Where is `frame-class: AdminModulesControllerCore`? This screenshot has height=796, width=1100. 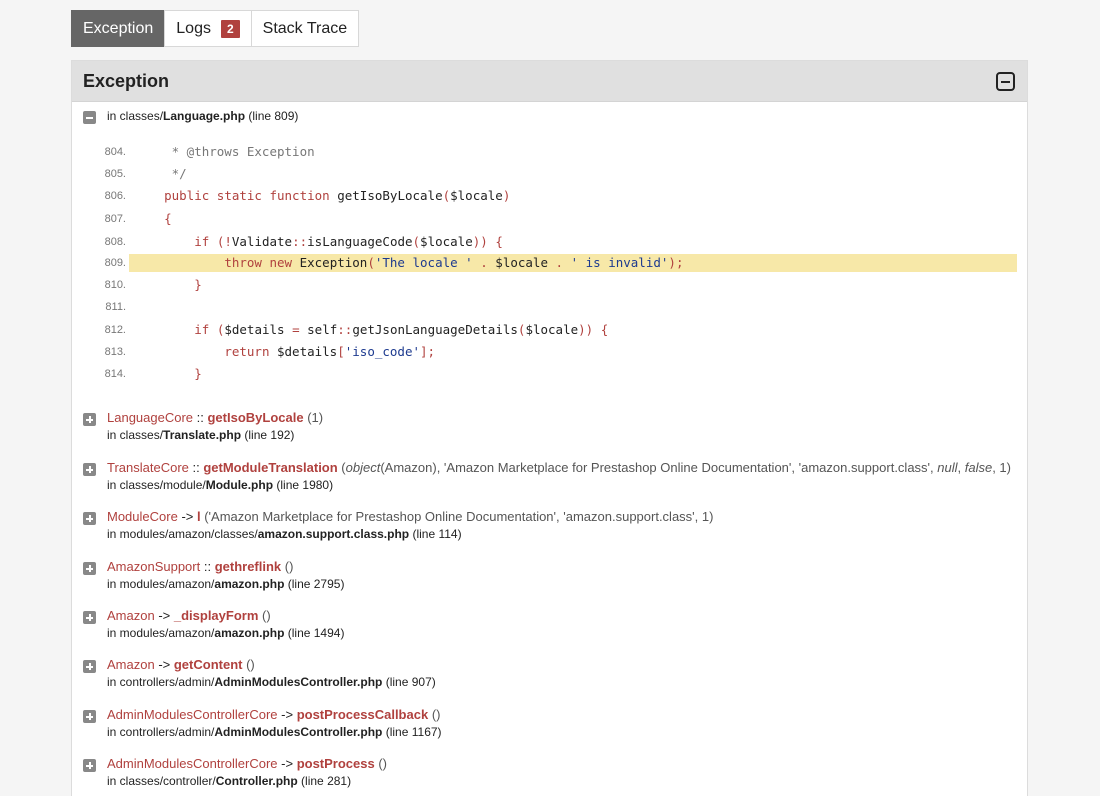 frame-class: AdminModulesControllerCore is located at coordinates (192, 714).